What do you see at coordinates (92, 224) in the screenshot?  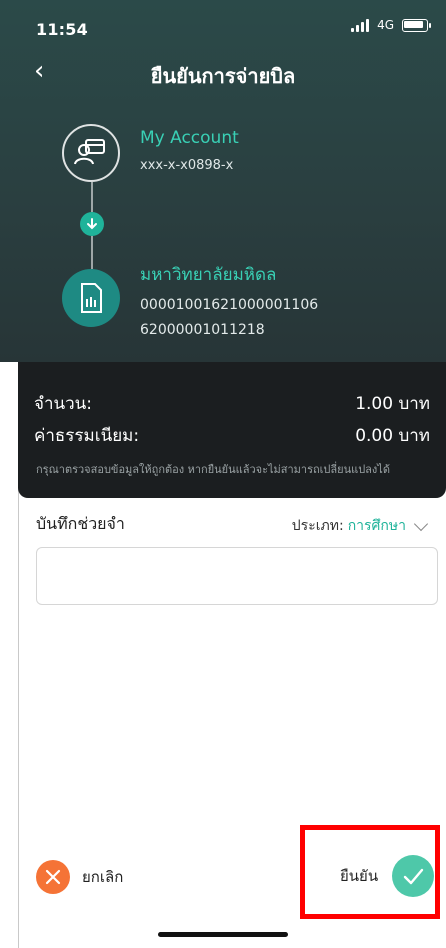 I see `arrow-down-icon` at bounding box center [92, 224].